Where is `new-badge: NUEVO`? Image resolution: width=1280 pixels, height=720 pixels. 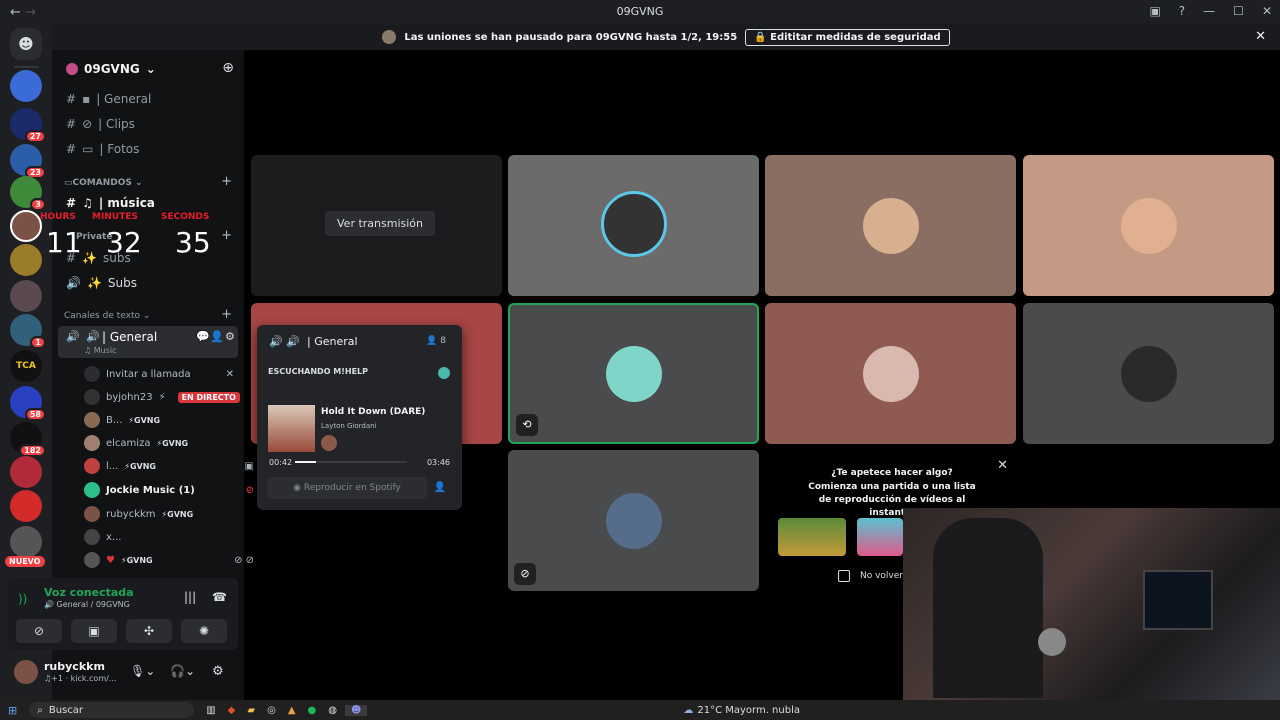 new-badge: NUEVO is located at coordinates (25, 561).